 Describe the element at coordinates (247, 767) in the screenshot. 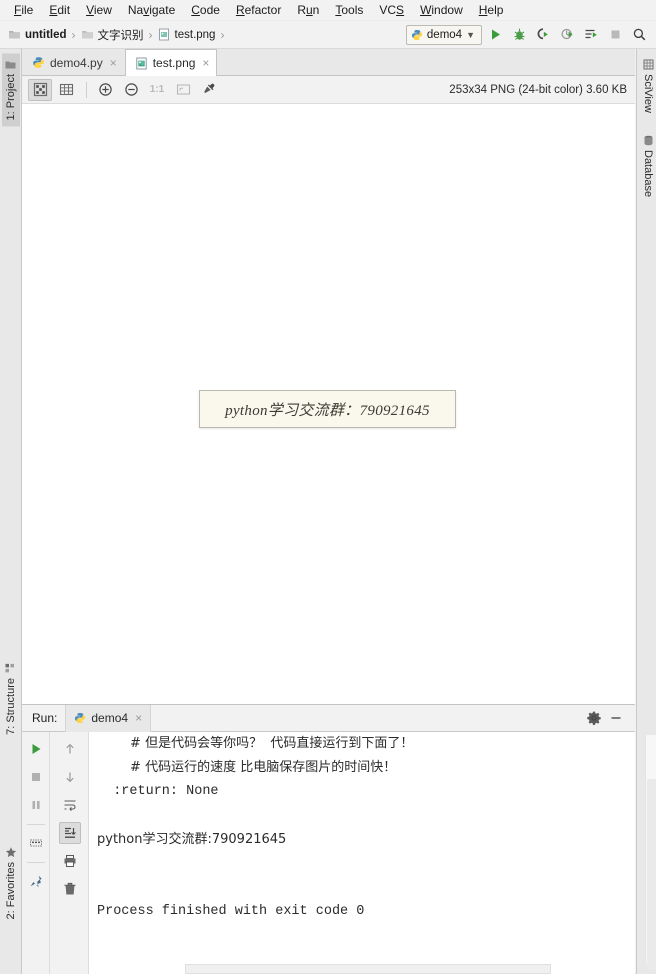

I see `console-line: # 代码运行的速度 比电脑保存图片的时间快！` at that location.